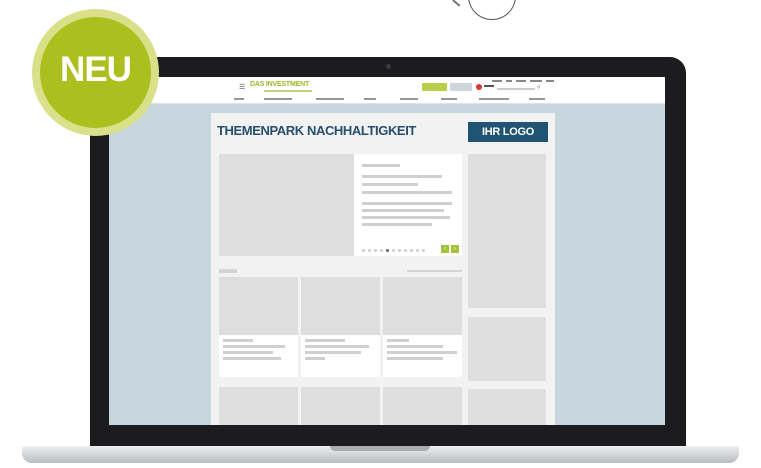  Describe the element at coordinates (286, 205) in the screenshot. I see `hero-image` at that location.